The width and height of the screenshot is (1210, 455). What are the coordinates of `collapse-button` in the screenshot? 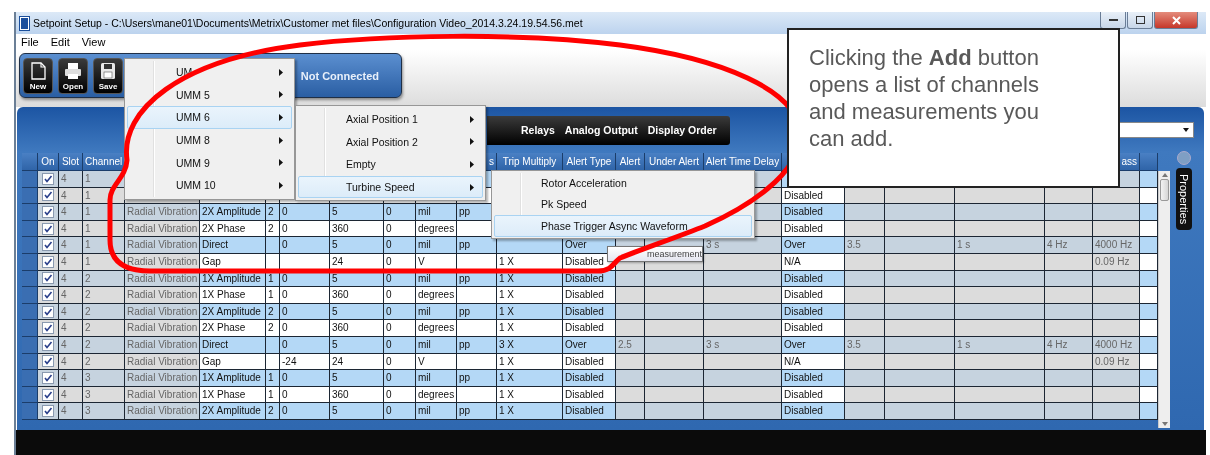 It's located at (1184, 158).